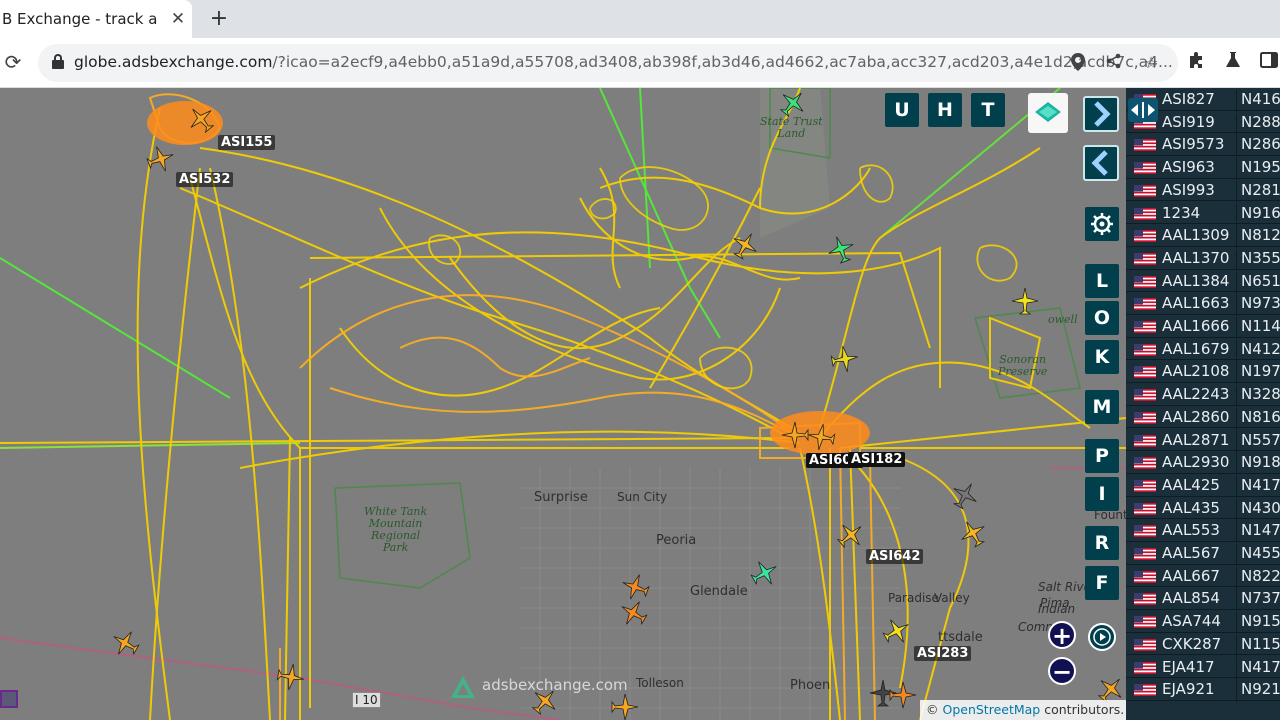 The image size is (1280, 720). I want to click on table-row: AAL2243 N328, so click(1203, 395).